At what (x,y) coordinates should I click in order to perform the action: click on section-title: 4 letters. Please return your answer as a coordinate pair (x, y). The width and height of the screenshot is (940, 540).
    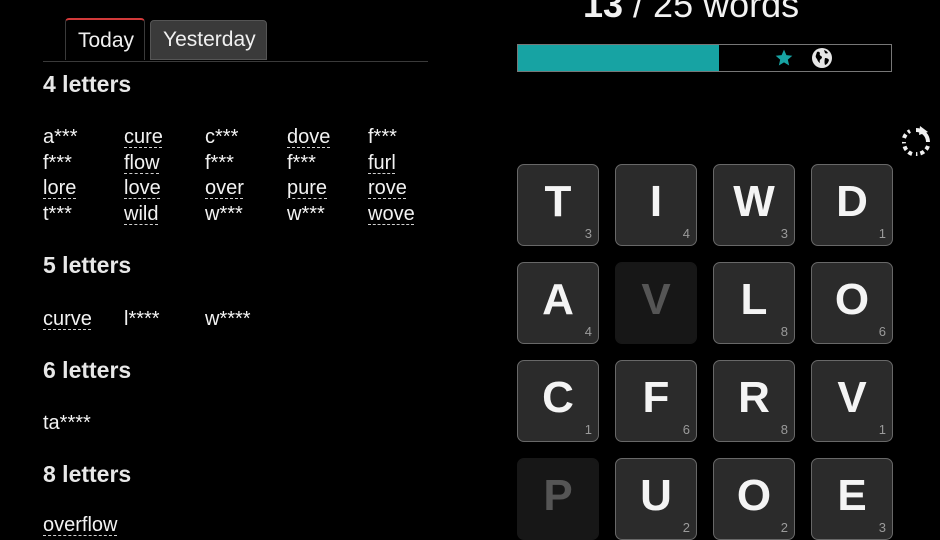
    Looking at the image, I should click on (87, 84).